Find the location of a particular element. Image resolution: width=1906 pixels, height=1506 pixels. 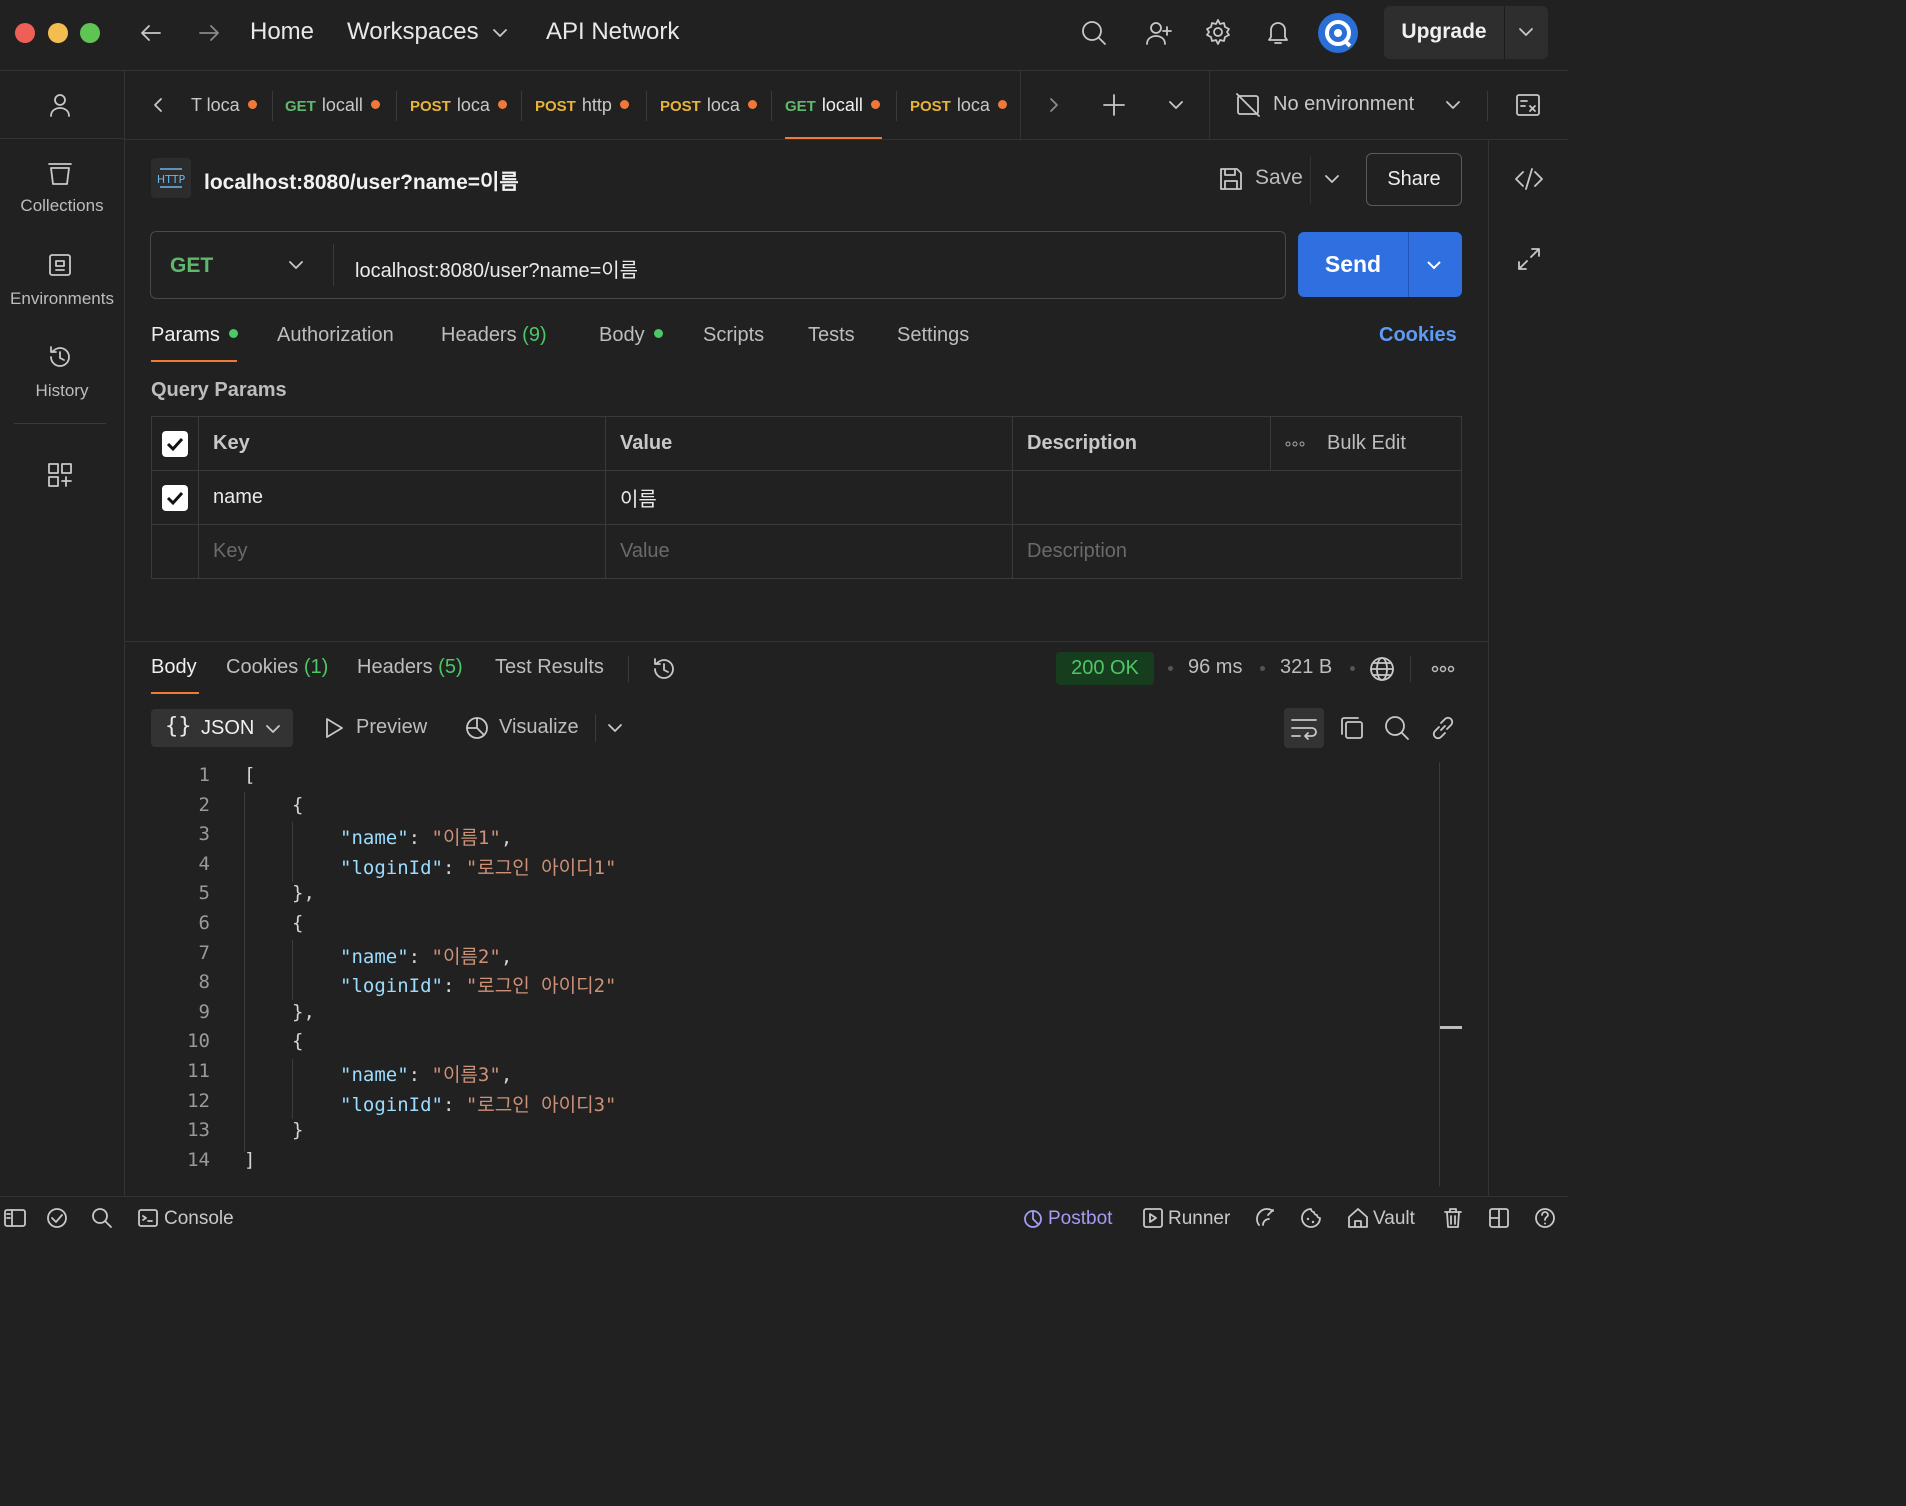

tab-scripts: Scripts is located at coordinates (733, 335).